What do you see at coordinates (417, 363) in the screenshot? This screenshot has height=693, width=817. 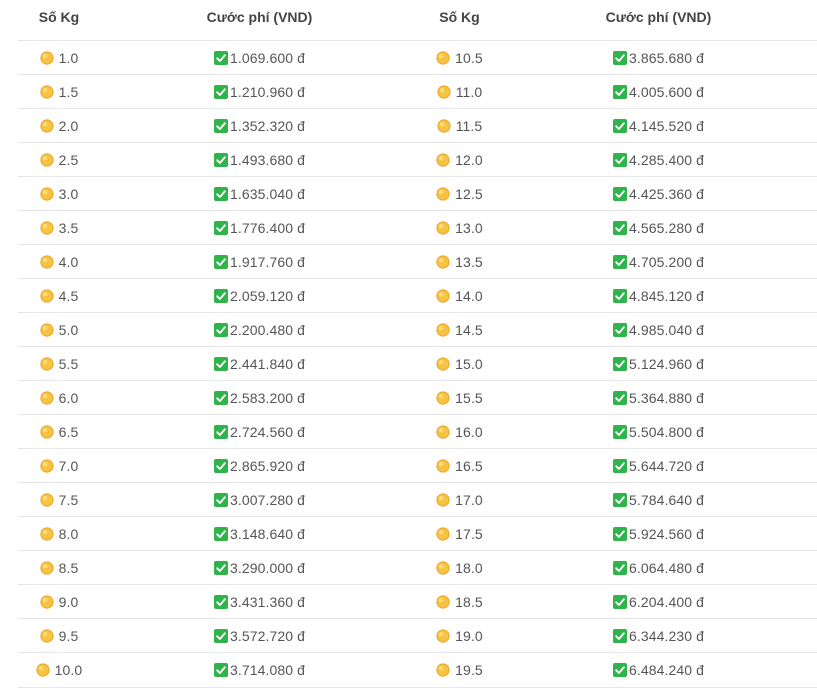 I see `table-row: 5.5 2.441.840 đ 15.0 5.124.960 đ` at bounding box center [417, 363].